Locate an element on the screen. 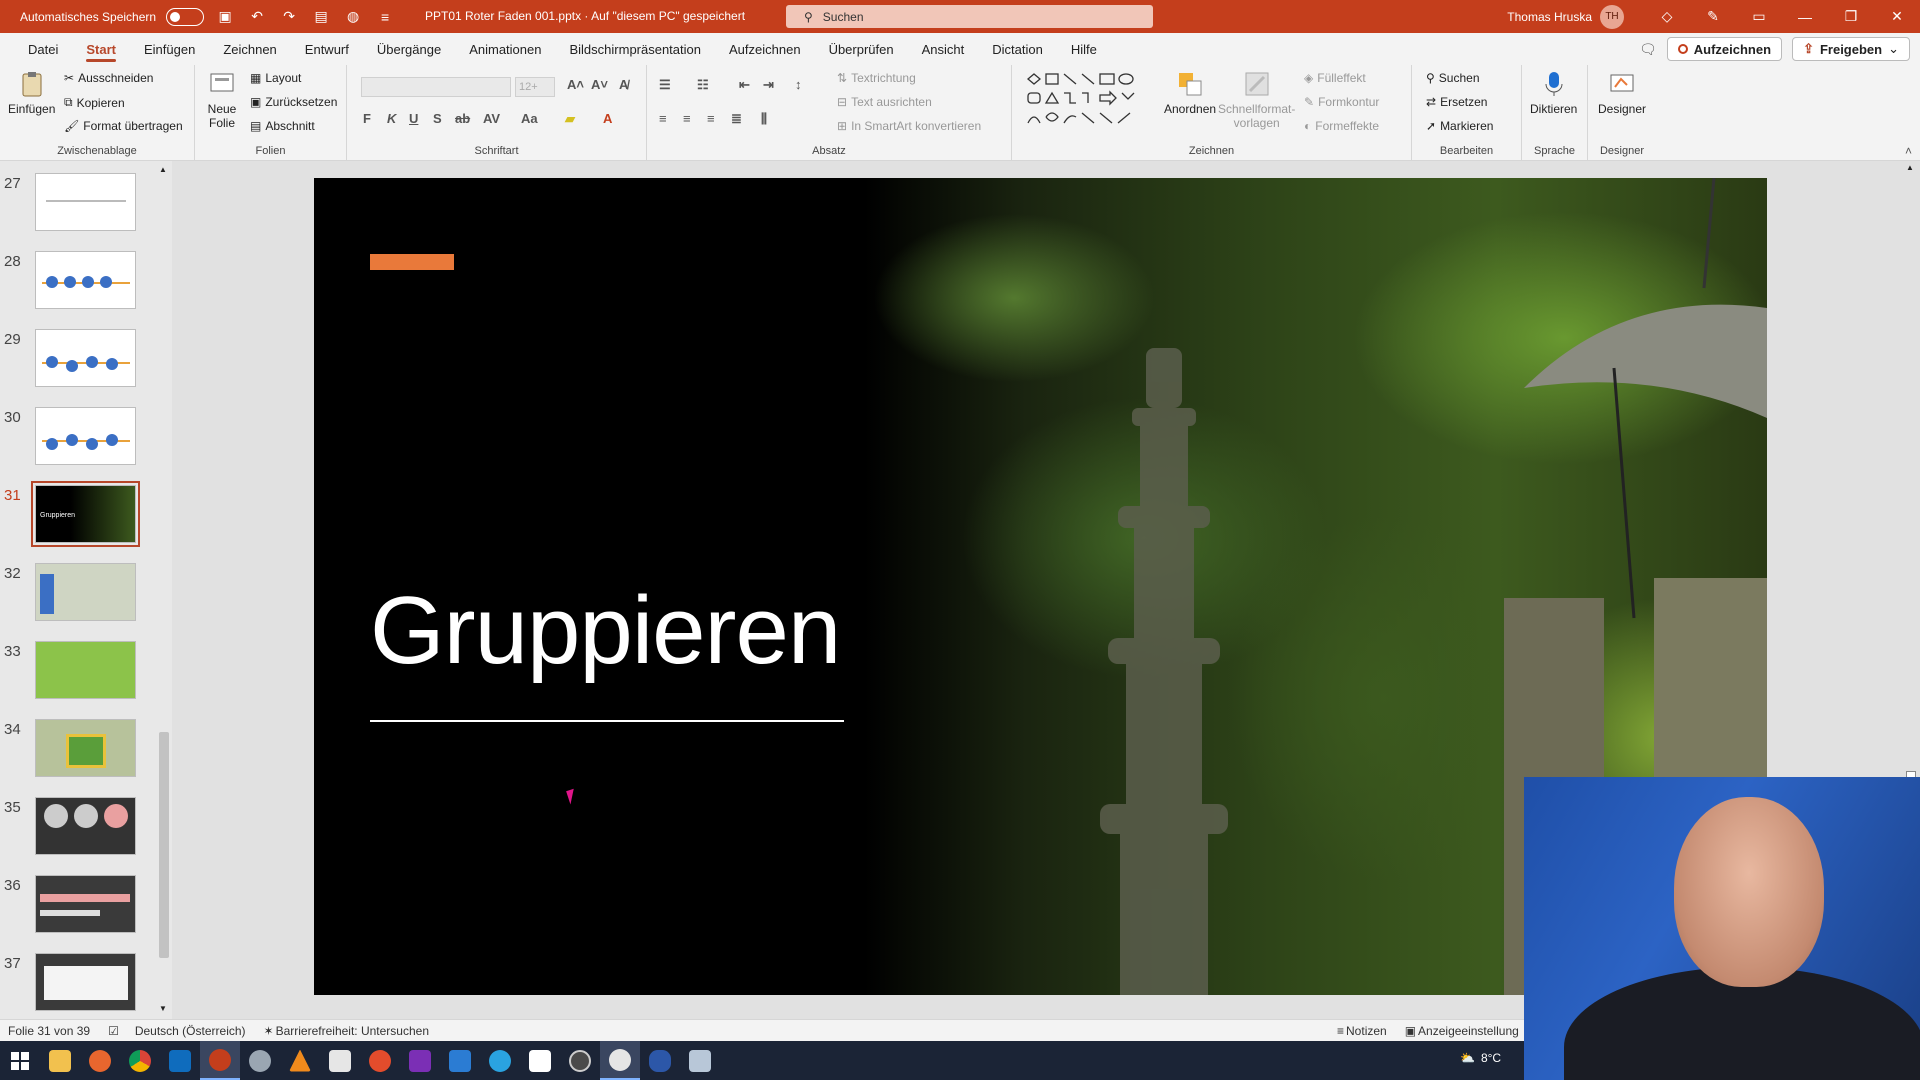  indent-icon: ⇥ is located at coordinates (768, 85).